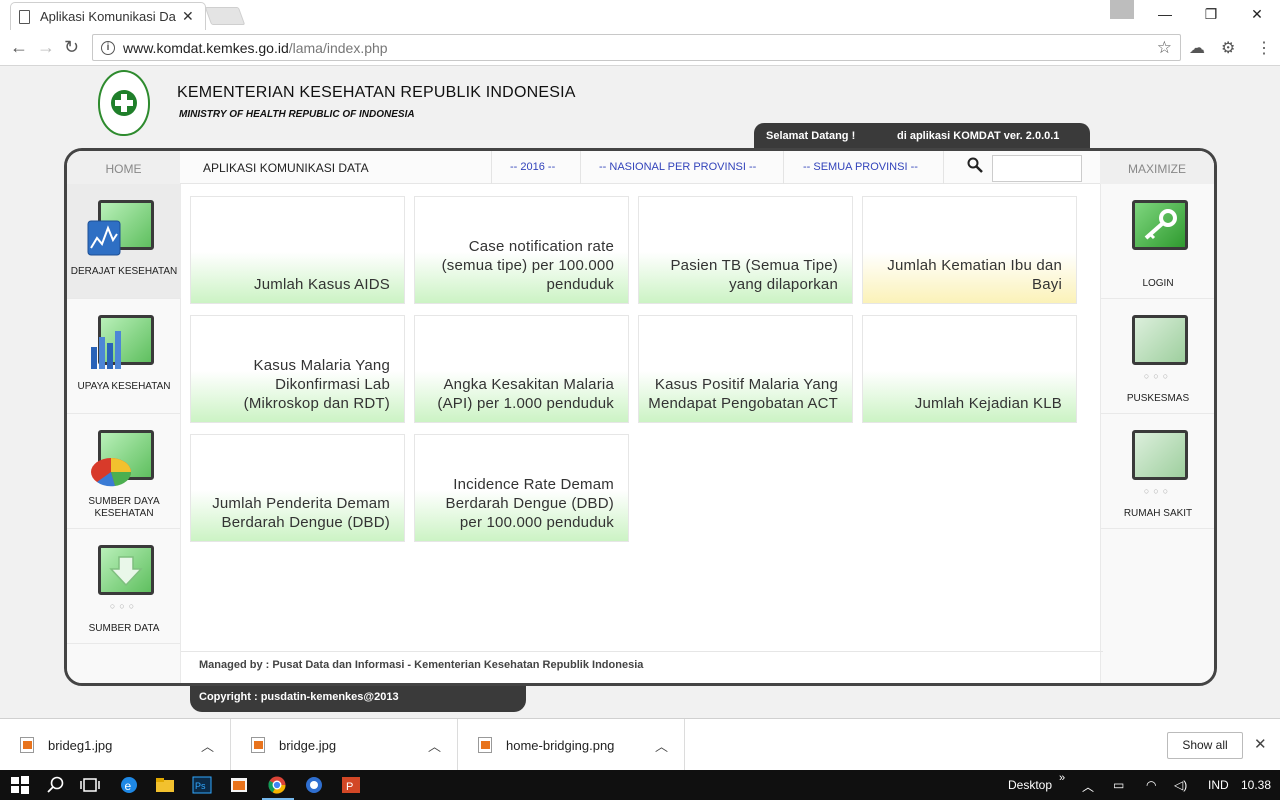 This screenshot has width=1280, height=800. Describe the element at coordinates (560, 745) in the screenshot. I see `download-filename: home-bridging.png` at that location.